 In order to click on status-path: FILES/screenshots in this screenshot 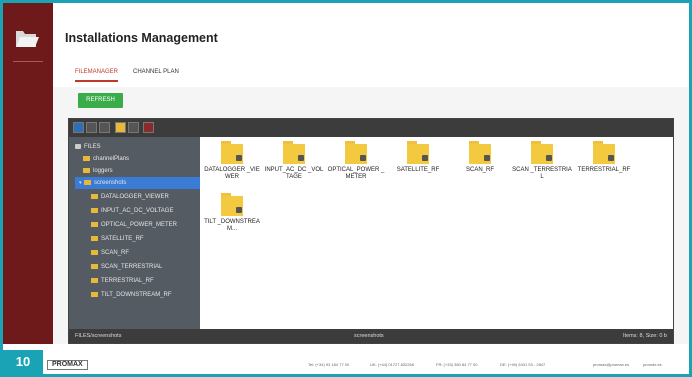, I will do `click(98, 336)`.